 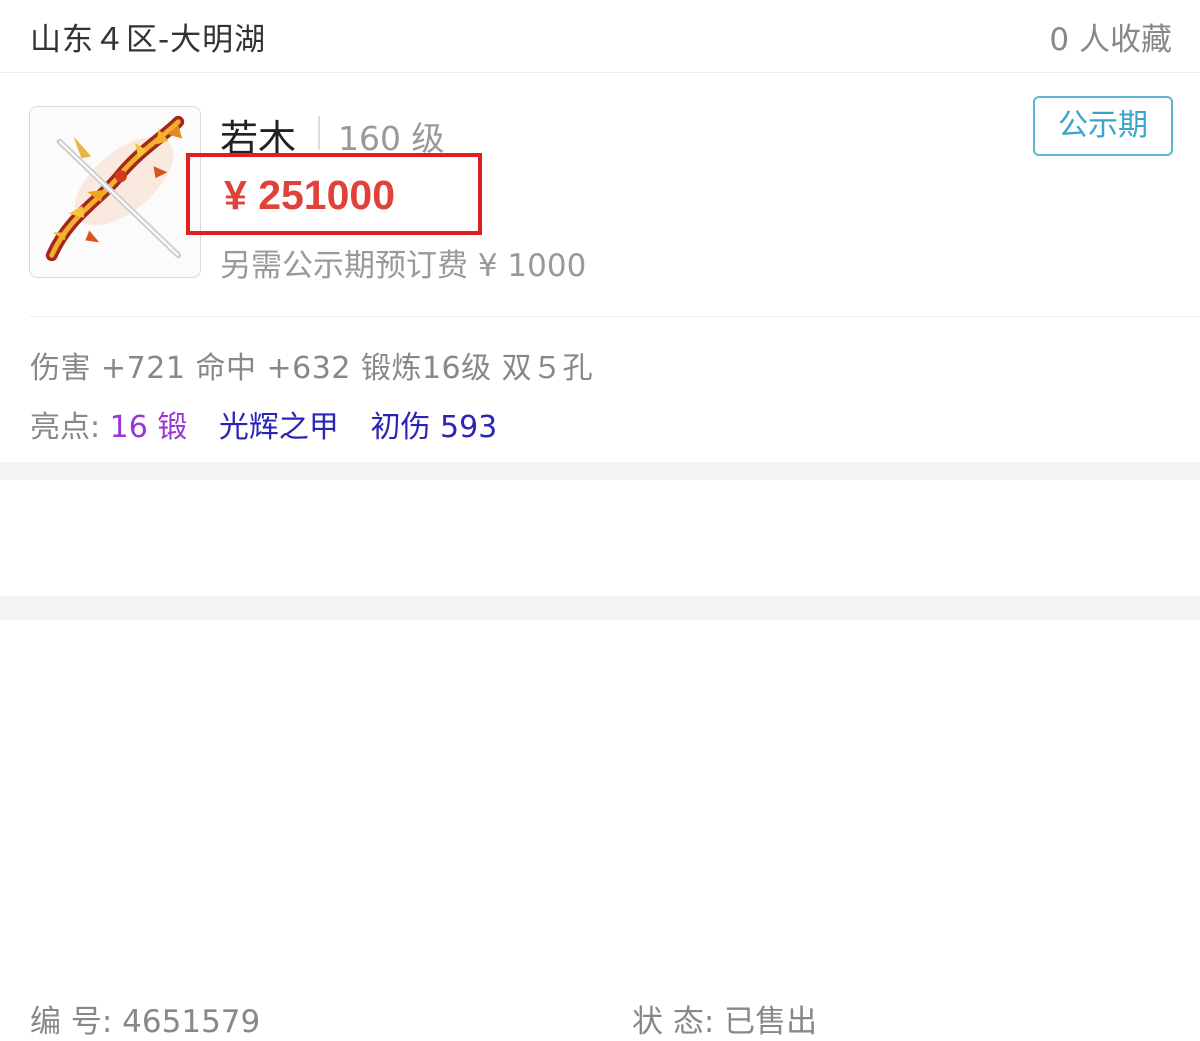 I want to click on serial-number: 编 号: 4651579, so click(x=145, y=1018).